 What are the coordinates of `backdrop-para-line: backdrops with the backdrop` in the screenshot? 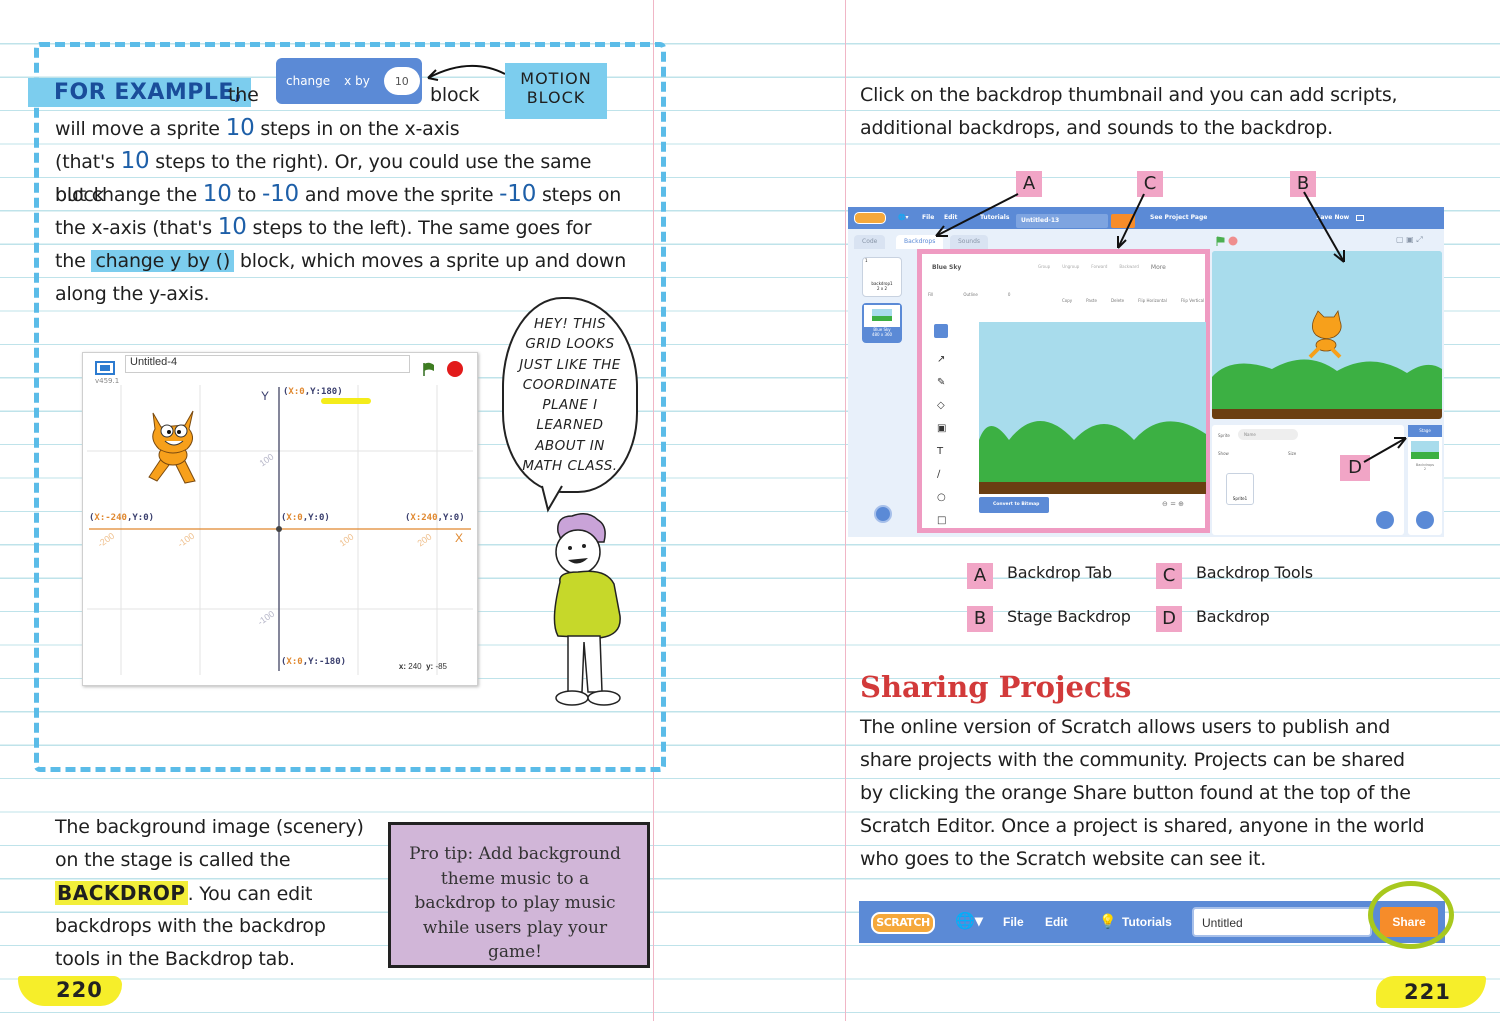 It's located at (190, 926).